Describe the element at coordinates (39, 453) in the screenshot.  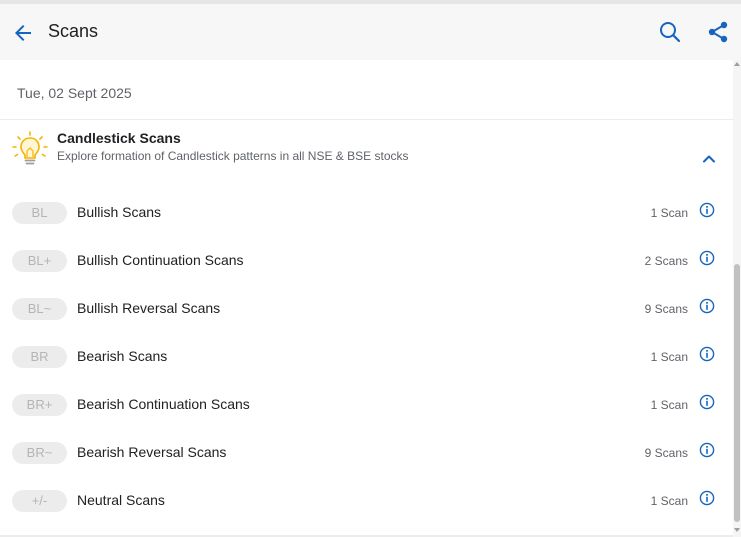
I see `scan-badge: BR~` at that location.